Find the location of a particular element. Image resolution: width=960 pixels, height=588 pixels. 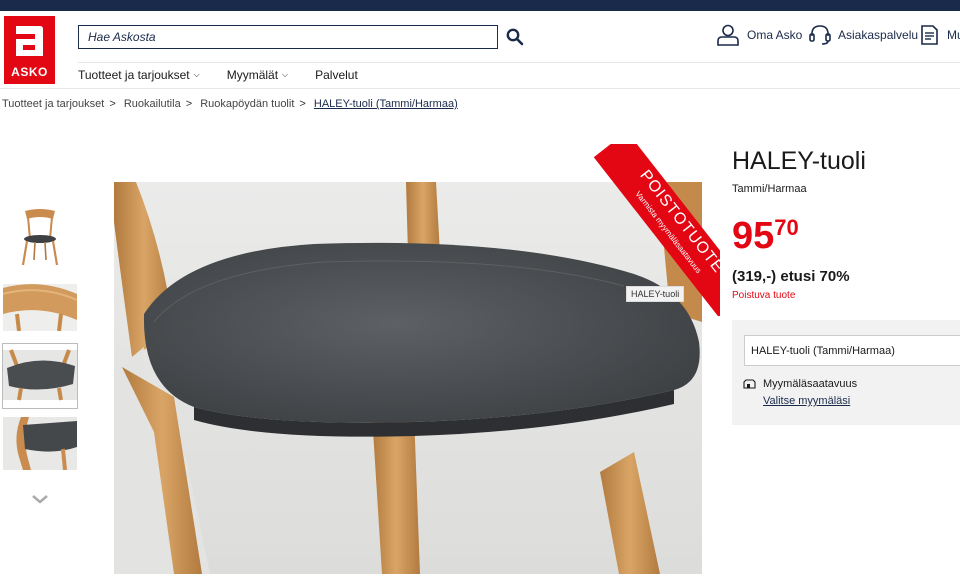

nav-item-tuotteet: Tuotteet ja tarjoukset ⌵ is located at coordinates (139, 75).